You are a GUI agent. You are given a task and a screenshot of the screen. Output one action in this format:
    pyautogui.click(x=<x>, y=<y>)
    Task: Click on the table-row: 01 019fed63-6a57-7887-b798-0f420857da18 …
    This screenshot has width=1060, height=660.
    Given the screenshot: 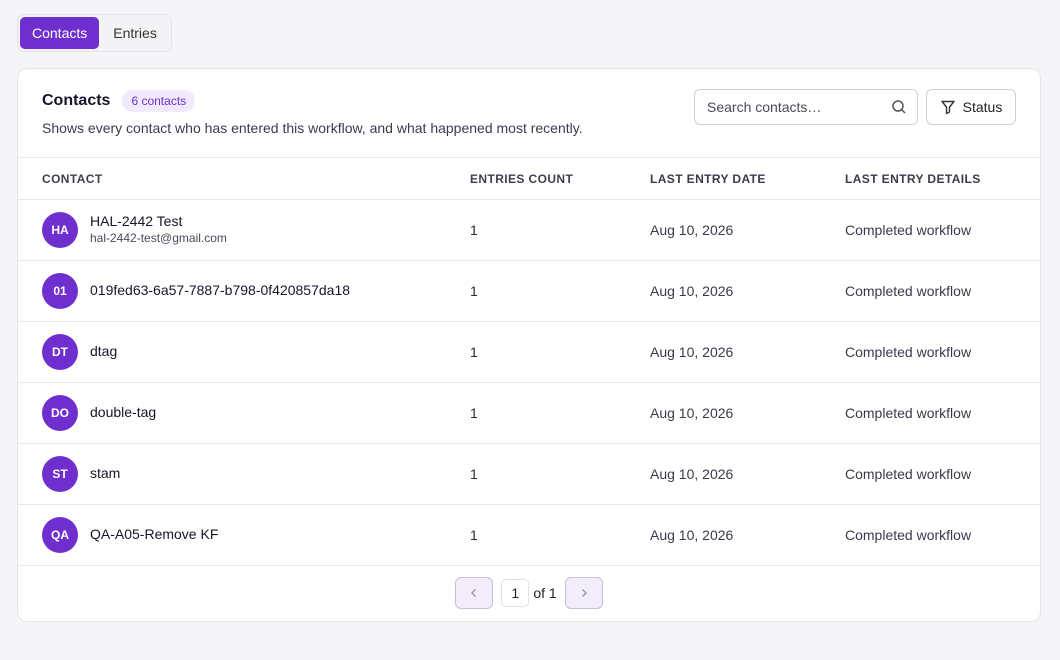 What is the action you would take?
    pyautogui.click(x=529, y=291)
    